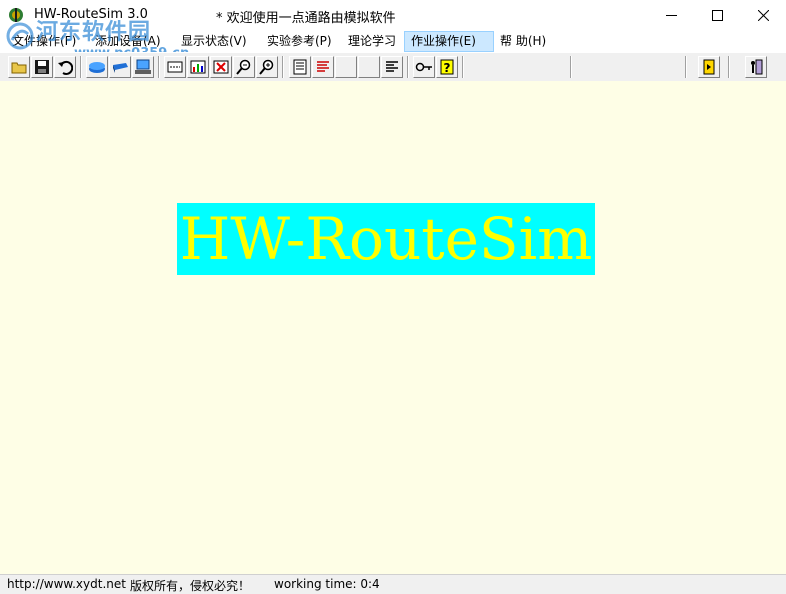  I want to click on close-icon, so click(763, 15).